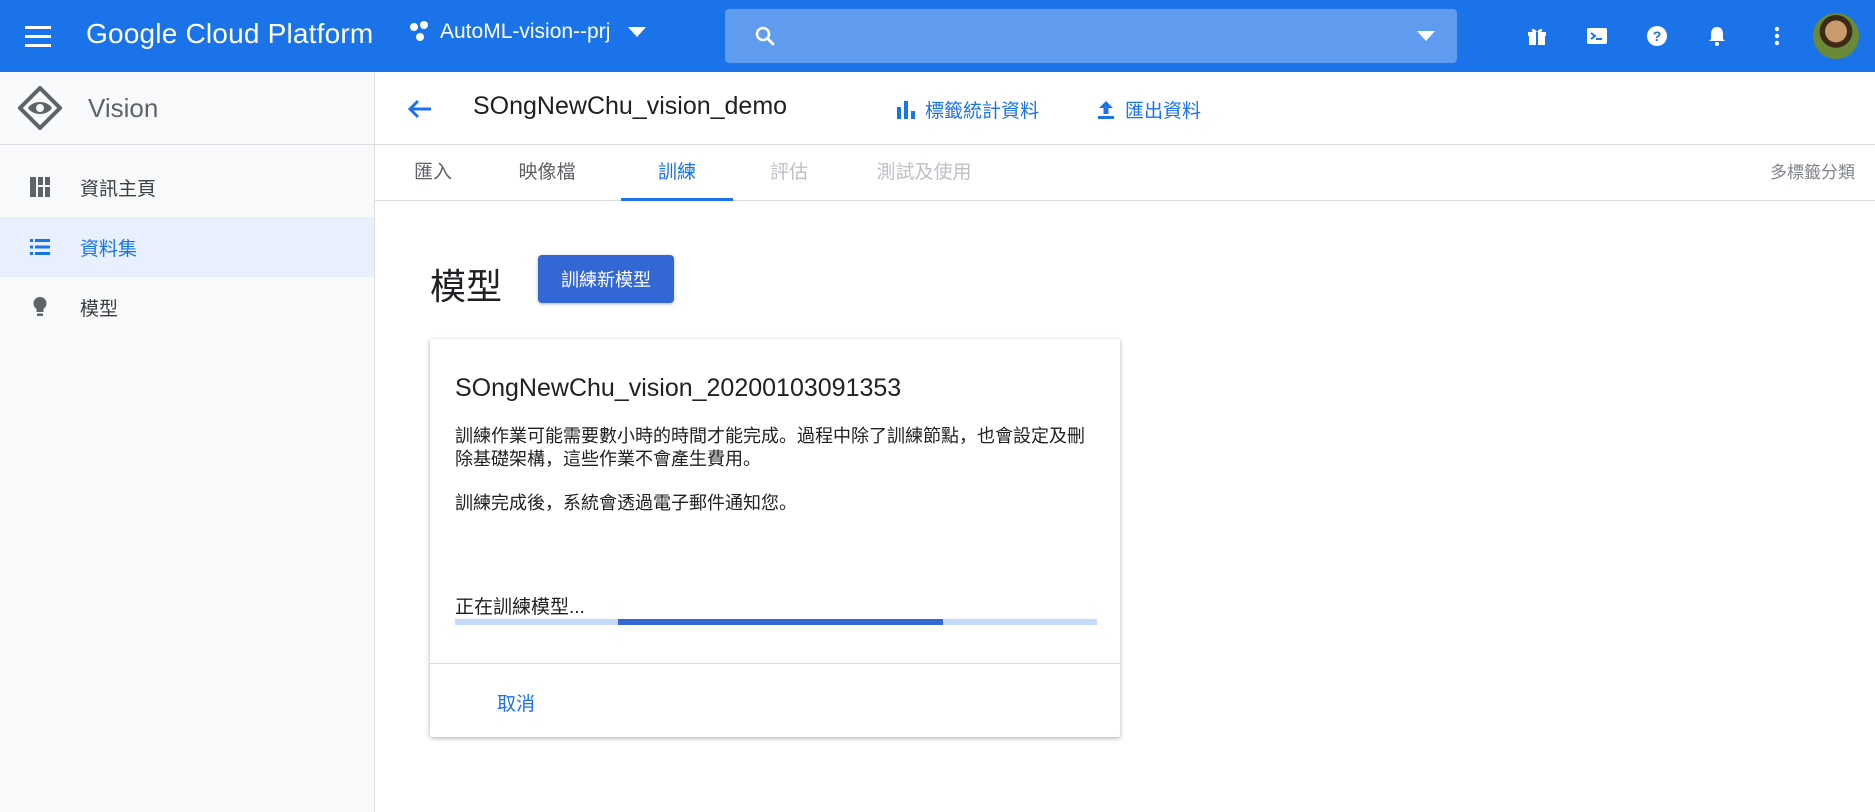 The height and width of the screenshot is (812, 1875). Describe the element at coordinates (1812, 172) in the screenshot. I see `classification-type-label: 多標籤分類` at that location.